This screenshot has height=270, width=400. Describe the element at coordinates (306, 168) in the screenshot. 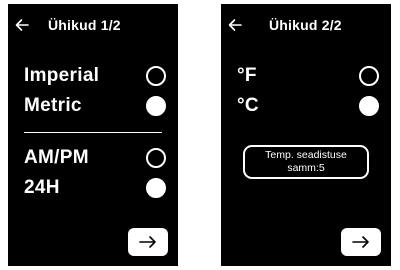

I see `temp-step-line2: samm:5` at that location.